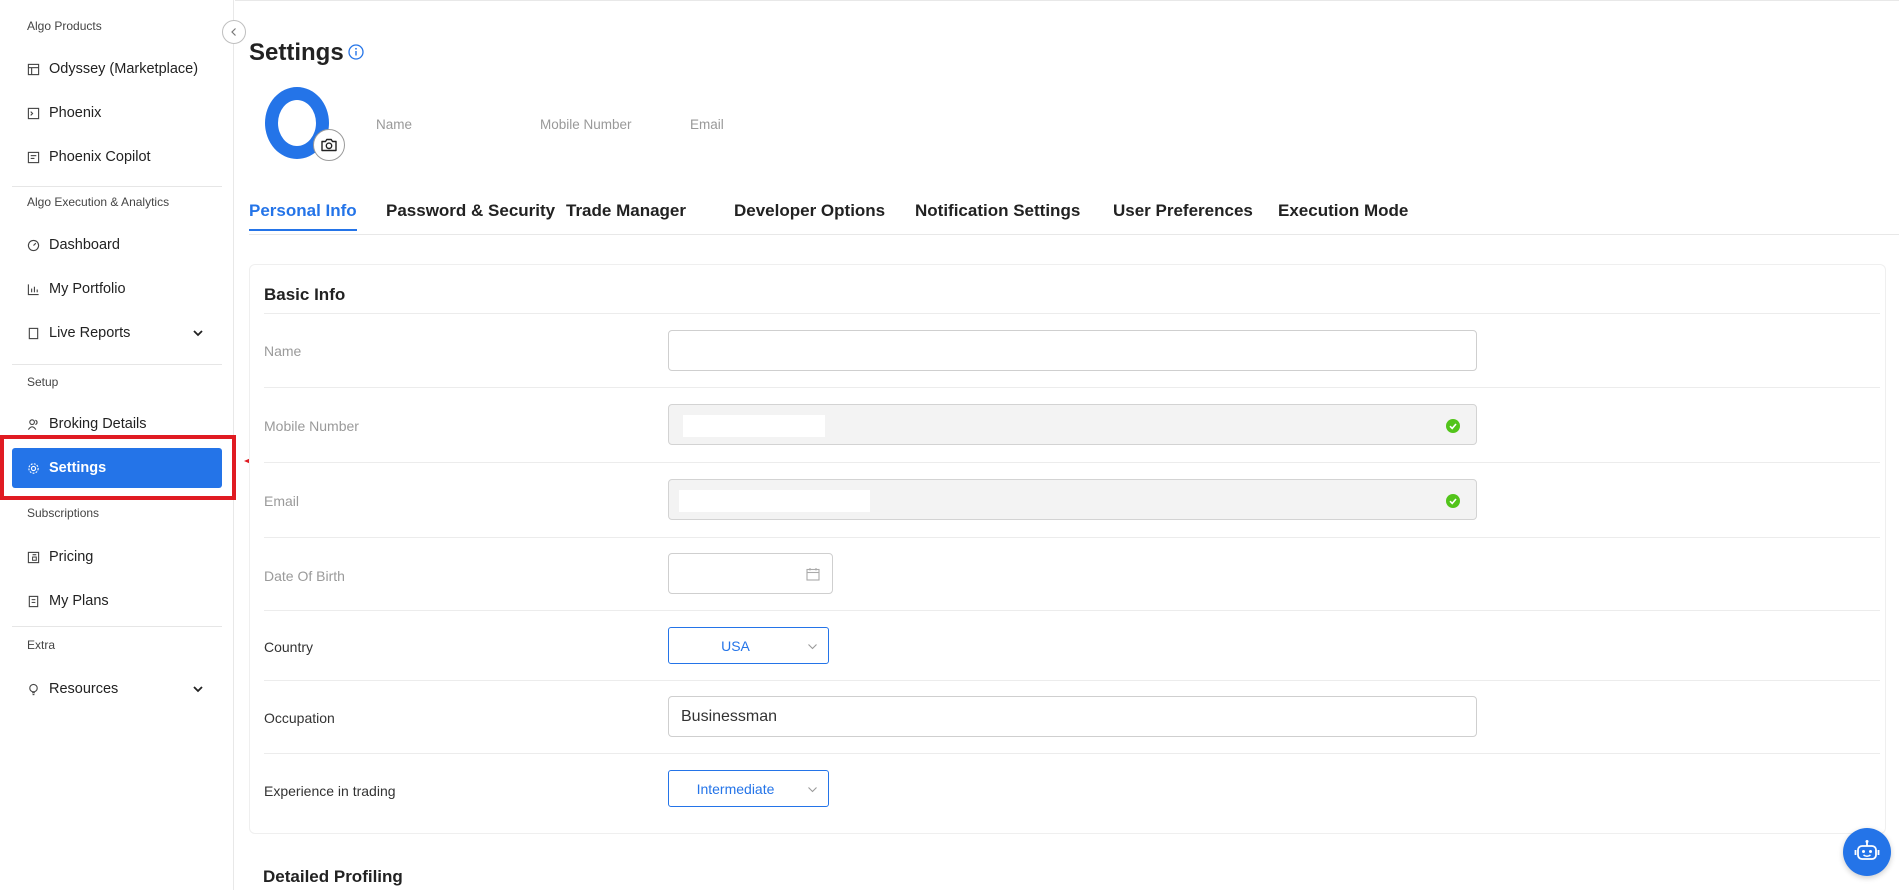 This screenshot has width=1899, height=890. What do you see at coordinates (1072, 788) in the screenshot?
I see `experience-row: Experience in trading Intermediate` at bounding box center [1072, 788].